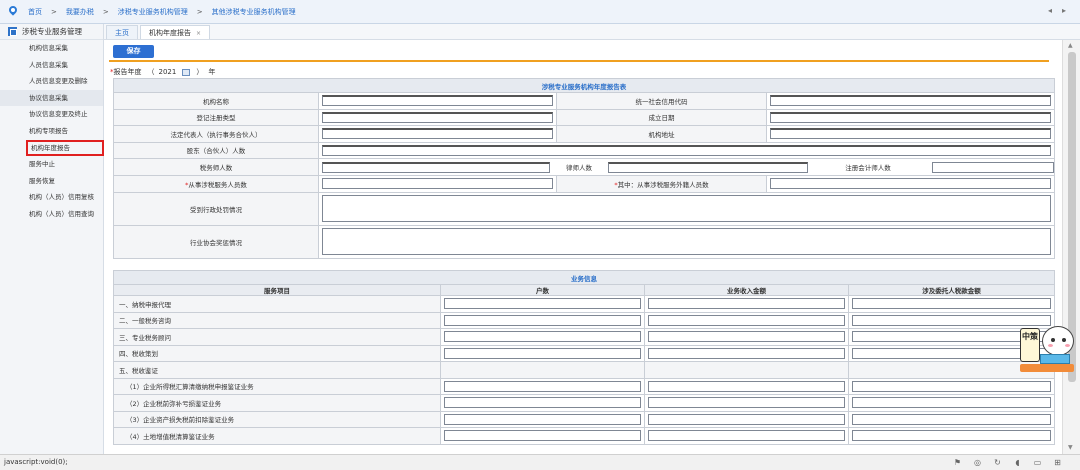  Describe the element at coordinates (51, 214) in the screenshot. I see `sidebar-item-credit-query: 机构（人员）信用查询` at that location.